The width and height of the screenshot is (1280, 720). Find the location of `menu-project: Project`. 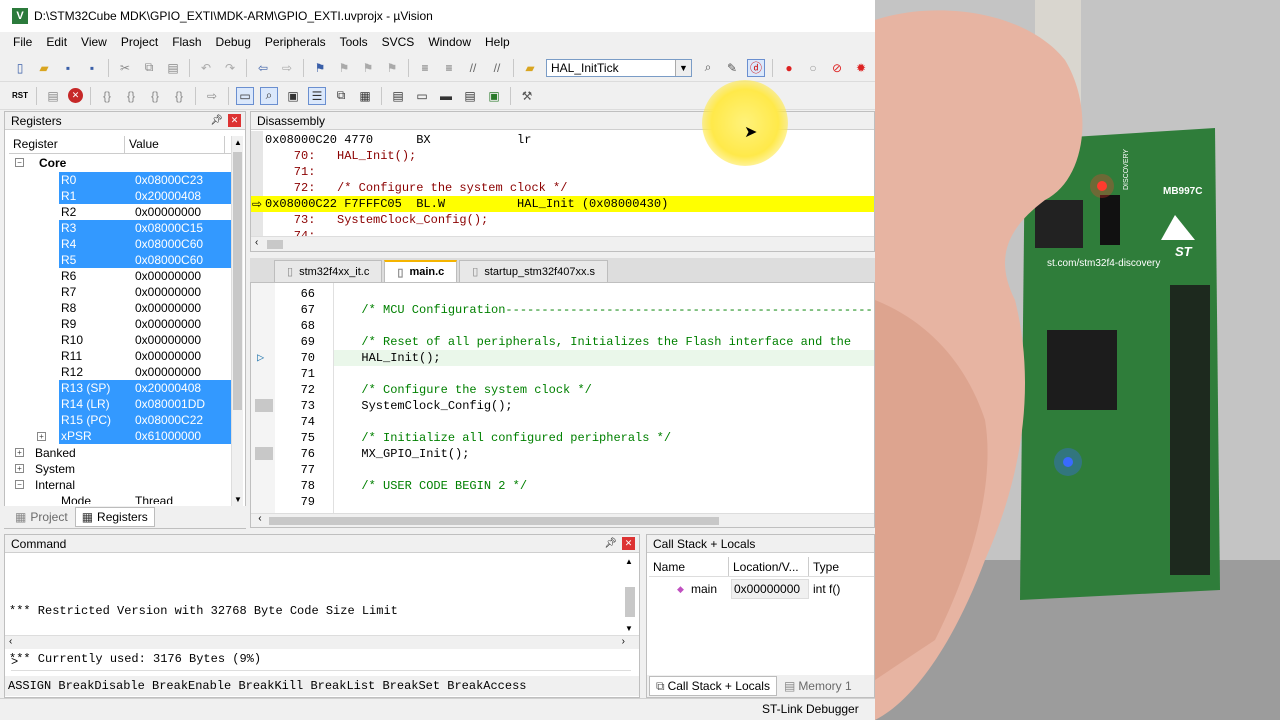

menu-project: Project is located at coordinates (139, 42).